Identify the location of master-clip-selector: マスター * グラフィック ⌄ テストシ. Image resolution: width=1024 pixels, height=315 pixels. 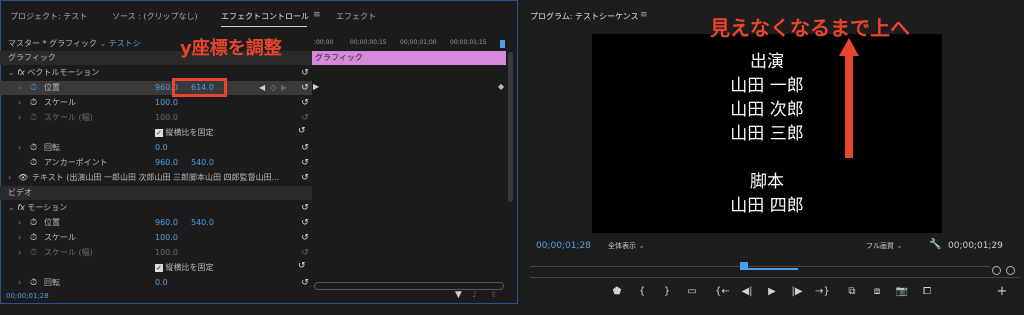
(74, 44).